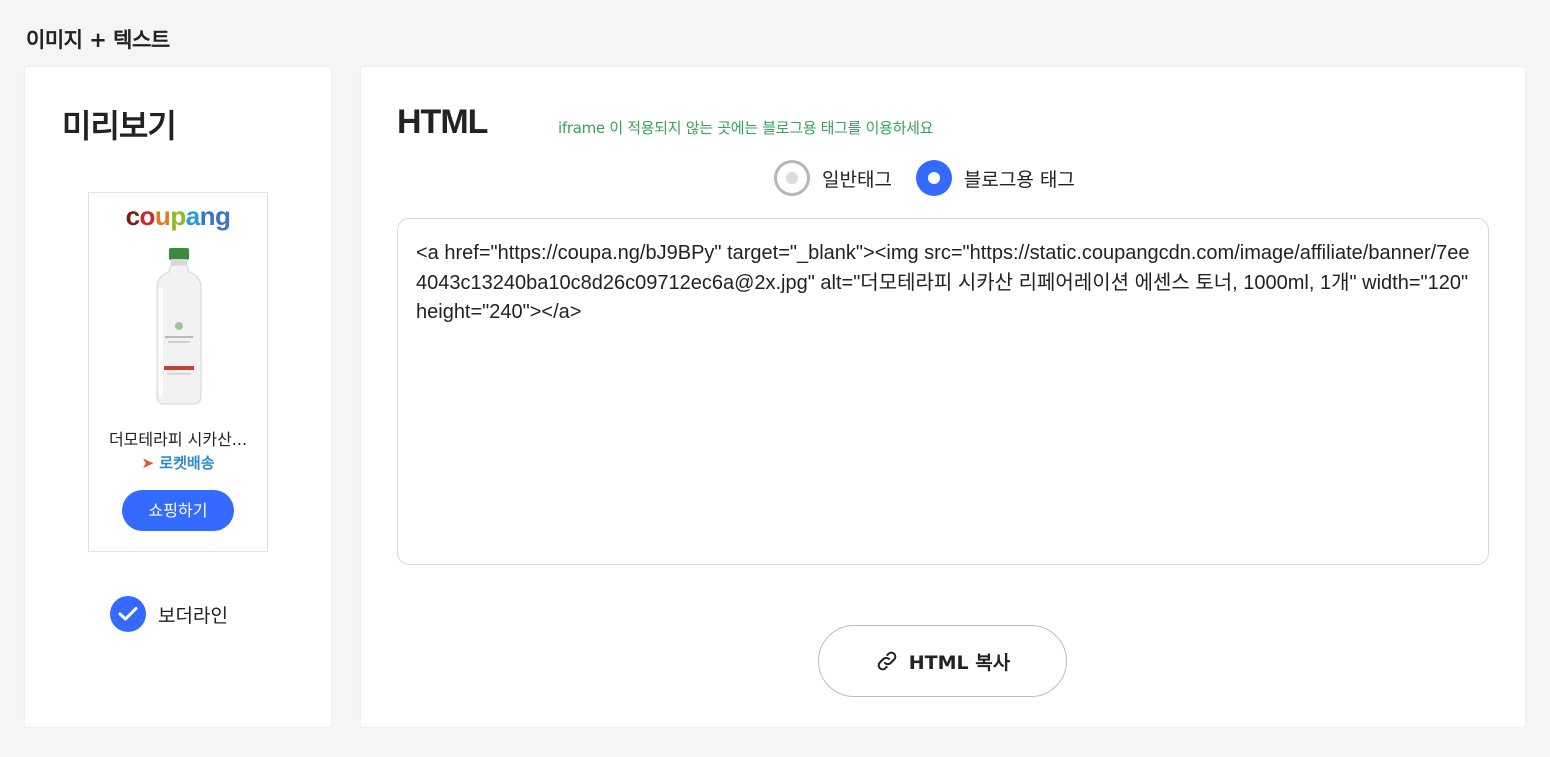  What do you see at coordinates (119, 126) in the screenshot?
I see `preview-heading: 미리보기` at bounding box center [119, 126].